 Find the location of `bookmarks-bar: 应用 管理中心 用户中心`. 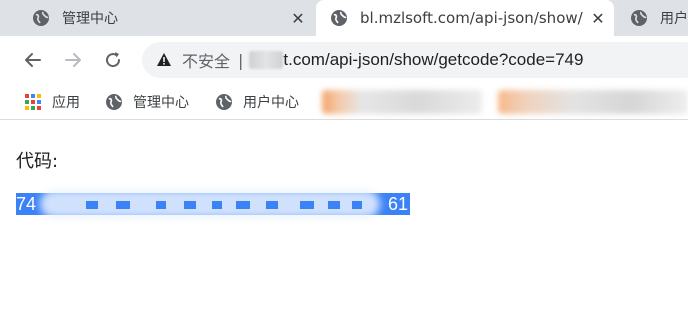

bookmarks-bar: 应用 管理中心 用户中心 is located at coordinates (344, 102).